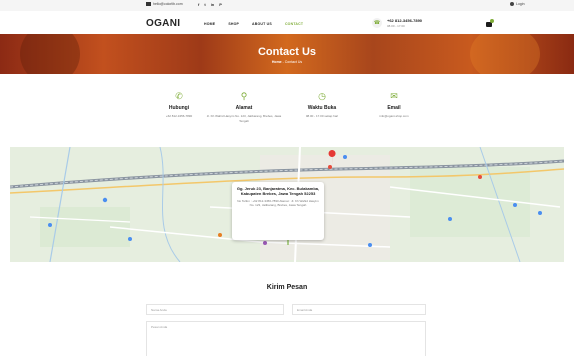 Image resolution: width=574 pixels, height=356 pixels. Describe the element at coordinates (322, 96) in the screenshot. I see `clock-icon: ◷` at that location.